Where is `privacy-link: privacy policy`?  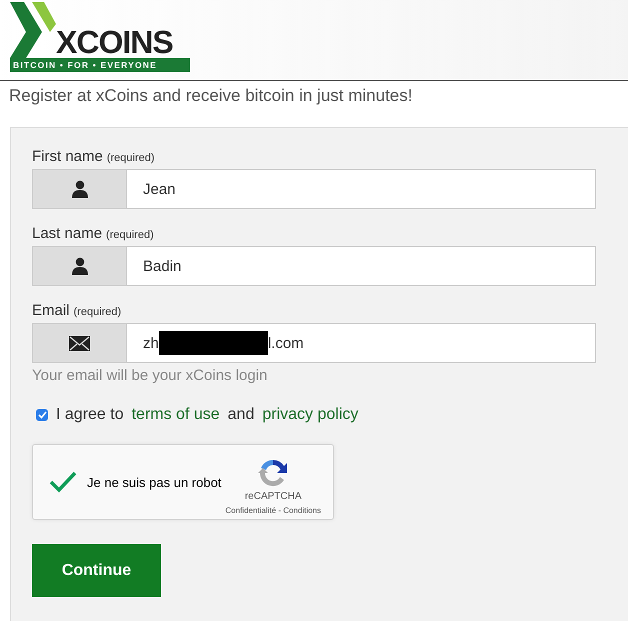 privacy-link: privacy policy is located at coordinates (310, 415).